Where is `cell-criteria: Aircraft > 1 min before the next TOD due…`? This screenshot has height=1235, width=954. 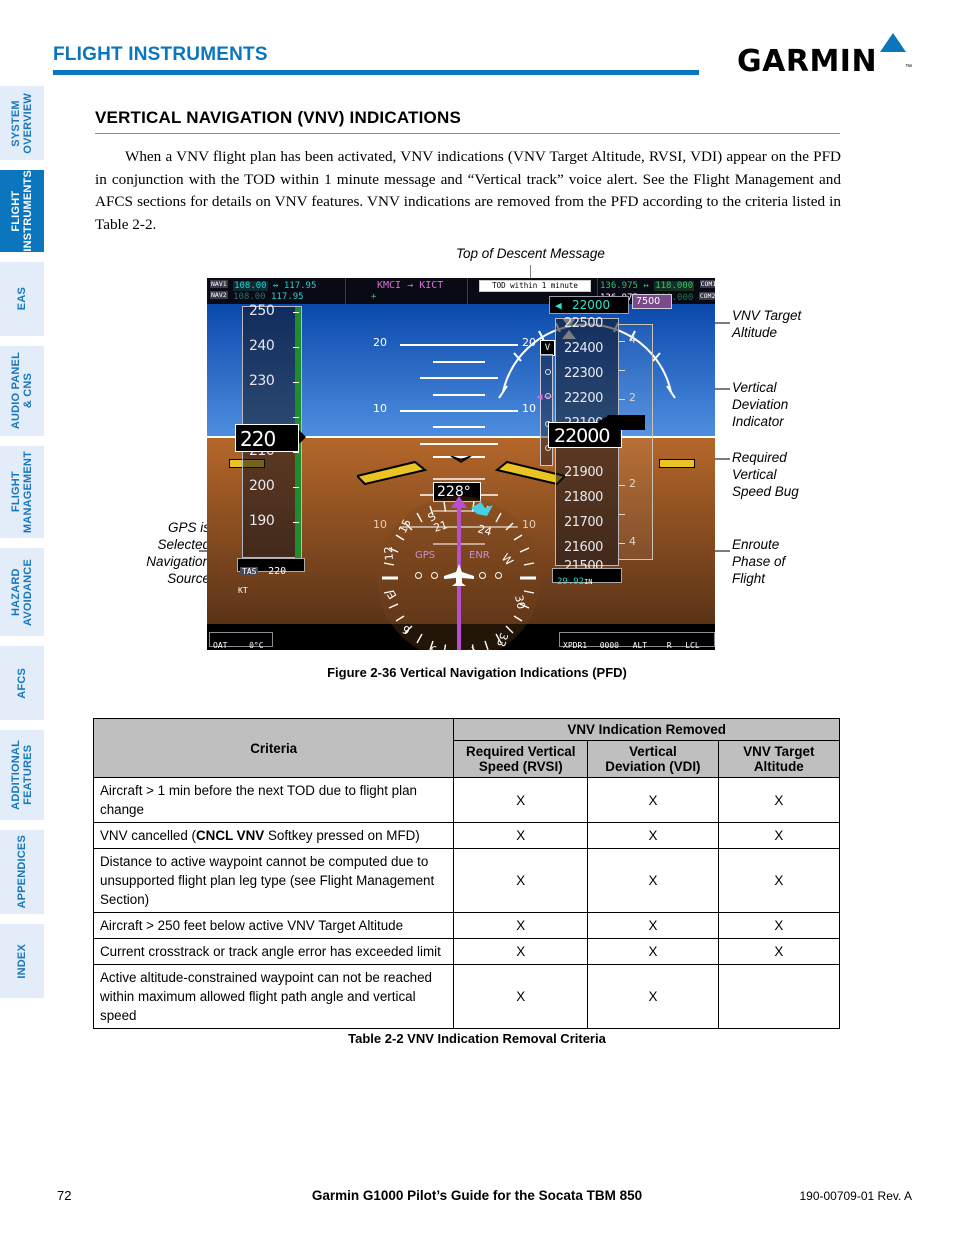
cell-criteria: Aircraft > 1 min before the next TOD due… is located at coordinates (273, 800).